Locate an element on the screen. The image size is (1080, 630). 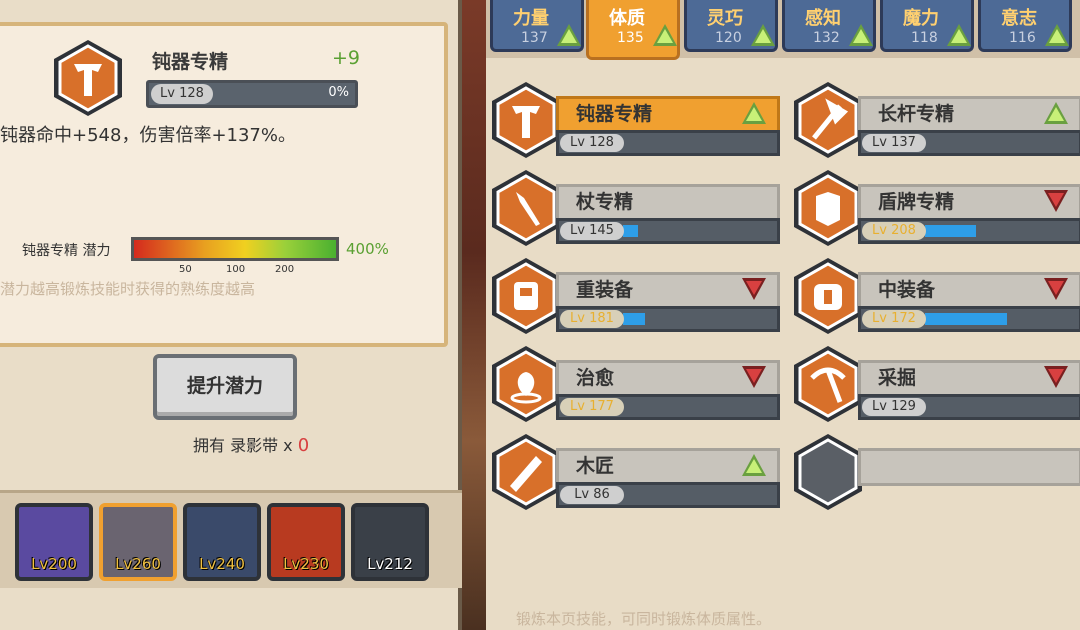
skill-name: 木匠 is located at coordinates (595, 466).